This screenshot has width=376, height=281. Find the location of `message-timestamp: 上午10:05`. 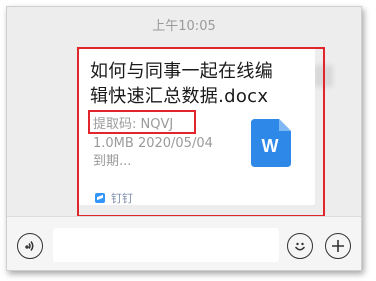

message-timestamp: 上午10:05 is located at coordinates (184, 26).